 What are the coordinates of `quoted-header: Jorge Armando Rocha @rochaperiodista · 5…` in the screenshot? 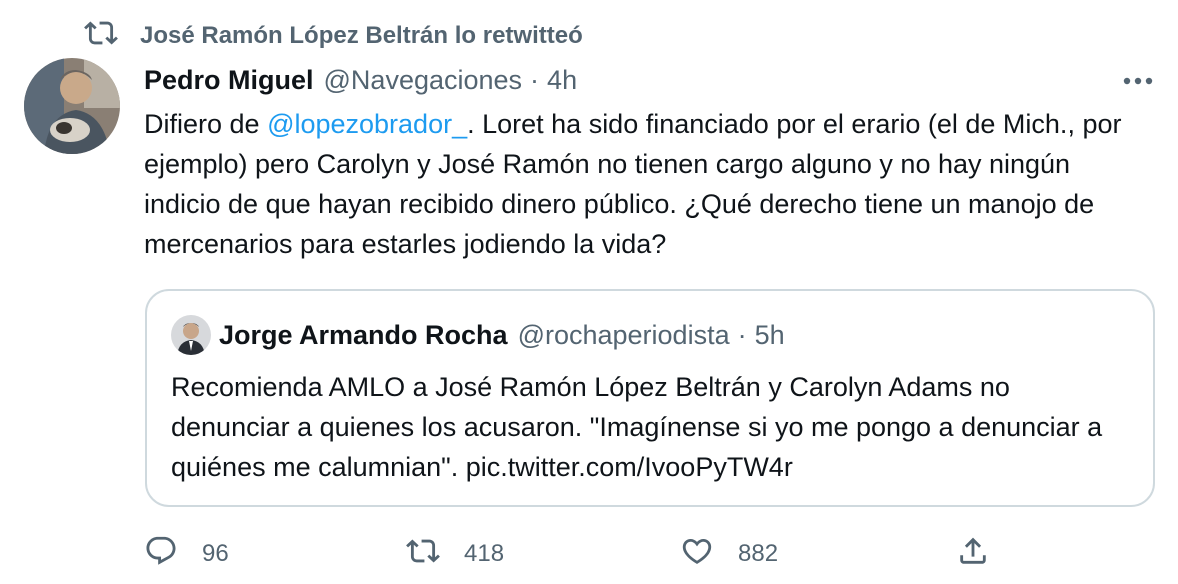 It's located at (502, 335).